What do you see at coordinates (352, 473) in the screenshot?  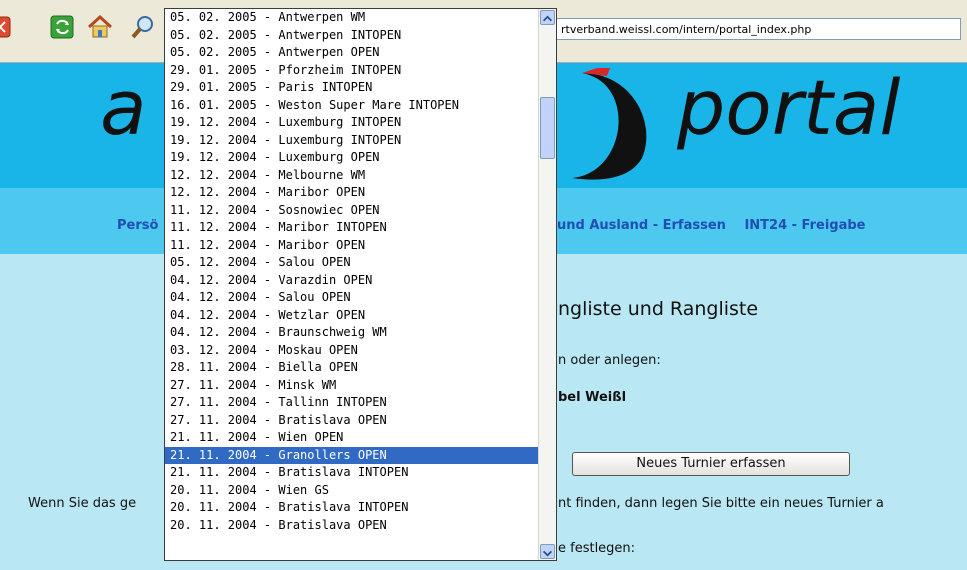 I see `dropdown-option: 21. 11. 2004 - Bratislava INTOPEN` at bounding box center [352, 473].